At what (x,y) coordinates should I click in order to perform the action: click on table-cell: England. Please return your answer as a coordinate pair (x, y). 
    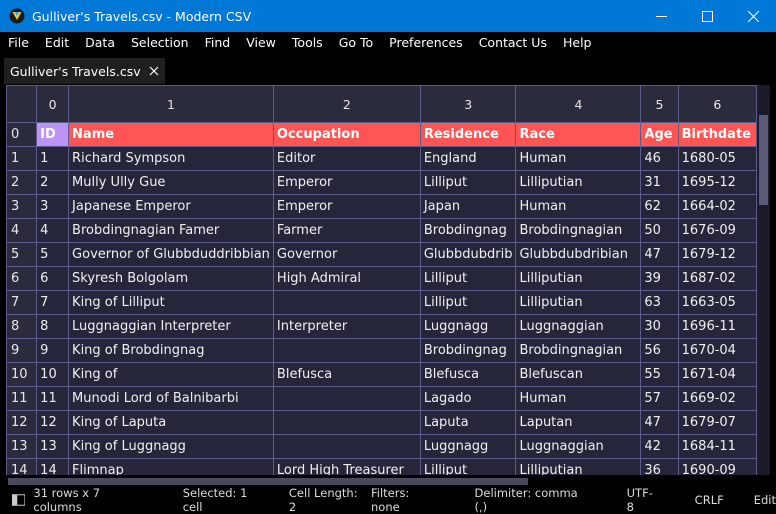
    Looking at the image, I should click on (468, 158).